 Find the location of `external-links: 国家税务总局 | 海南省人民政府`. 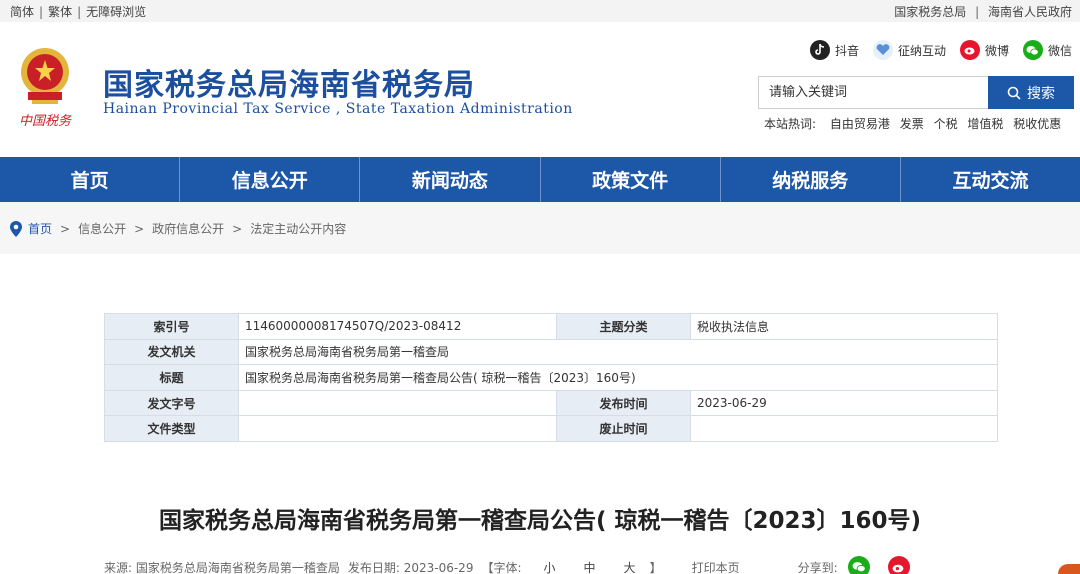

external-links: 国家税务总局 | 海南省人民政府 is located at coordinates (983, 12).